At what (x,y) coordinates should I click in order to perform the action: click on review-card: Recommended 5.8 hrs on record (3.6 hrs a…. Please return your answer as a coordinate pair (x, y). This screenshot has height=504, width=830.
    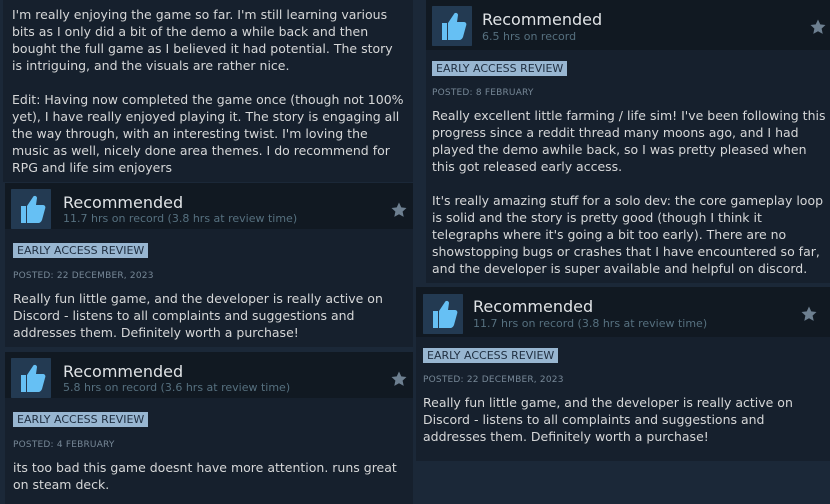
    Looking at the image, I should click on (209, 428).